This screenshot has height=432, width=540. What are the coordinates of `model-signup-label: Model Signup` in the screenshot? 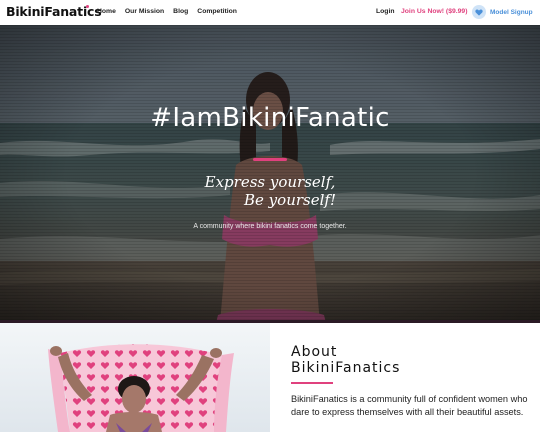 It's located at (511, 12).